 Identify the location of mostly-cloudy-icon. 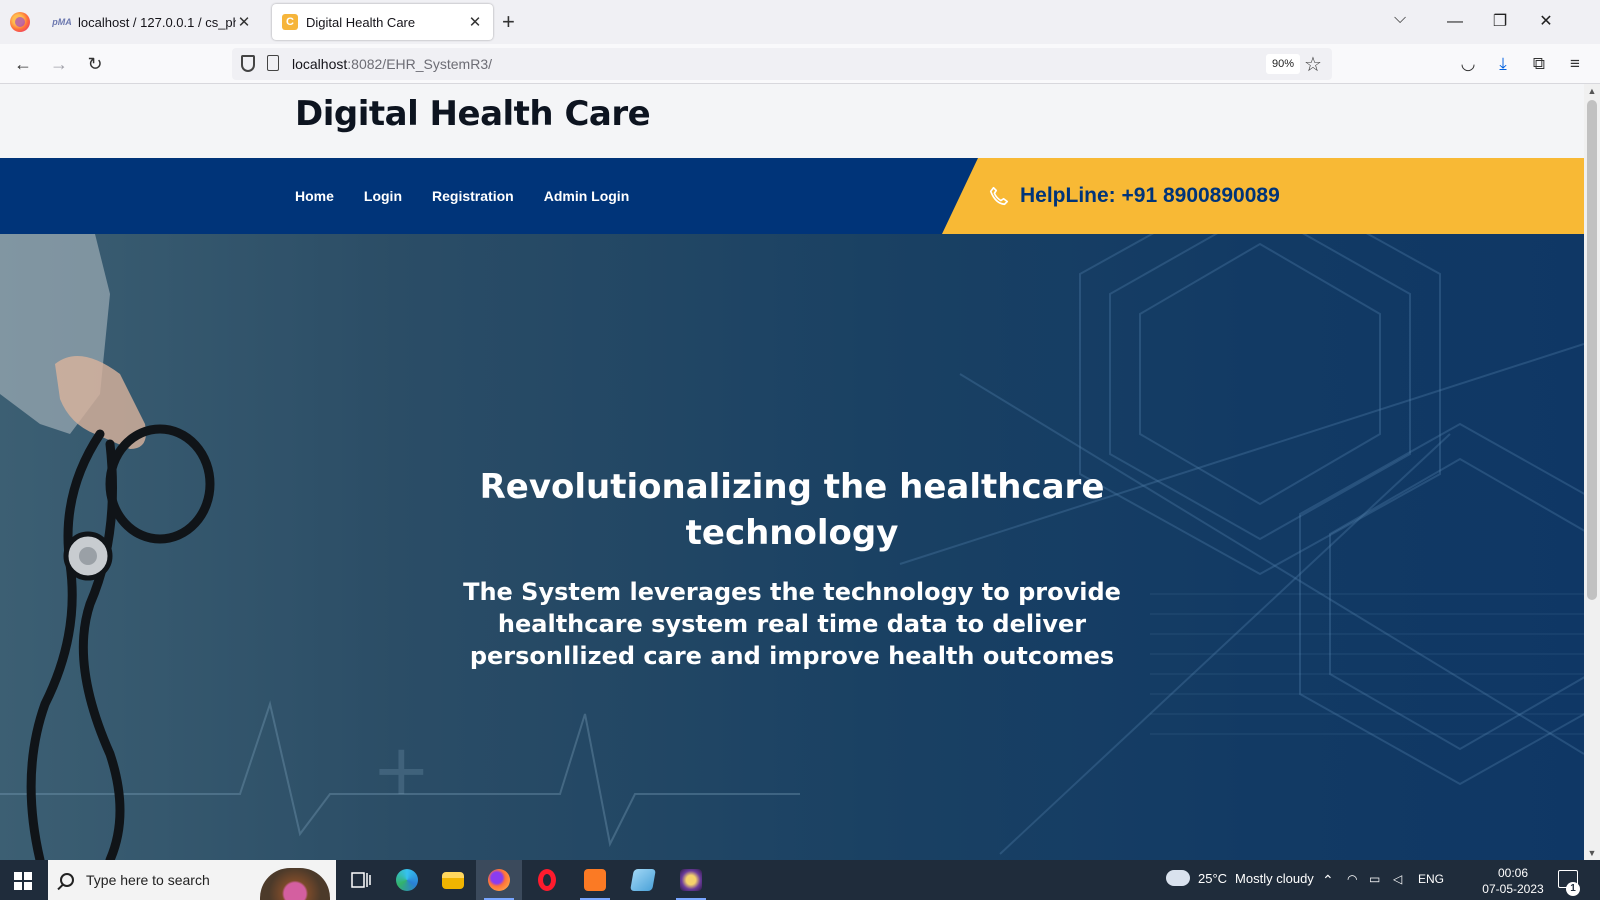
(1177, 874).